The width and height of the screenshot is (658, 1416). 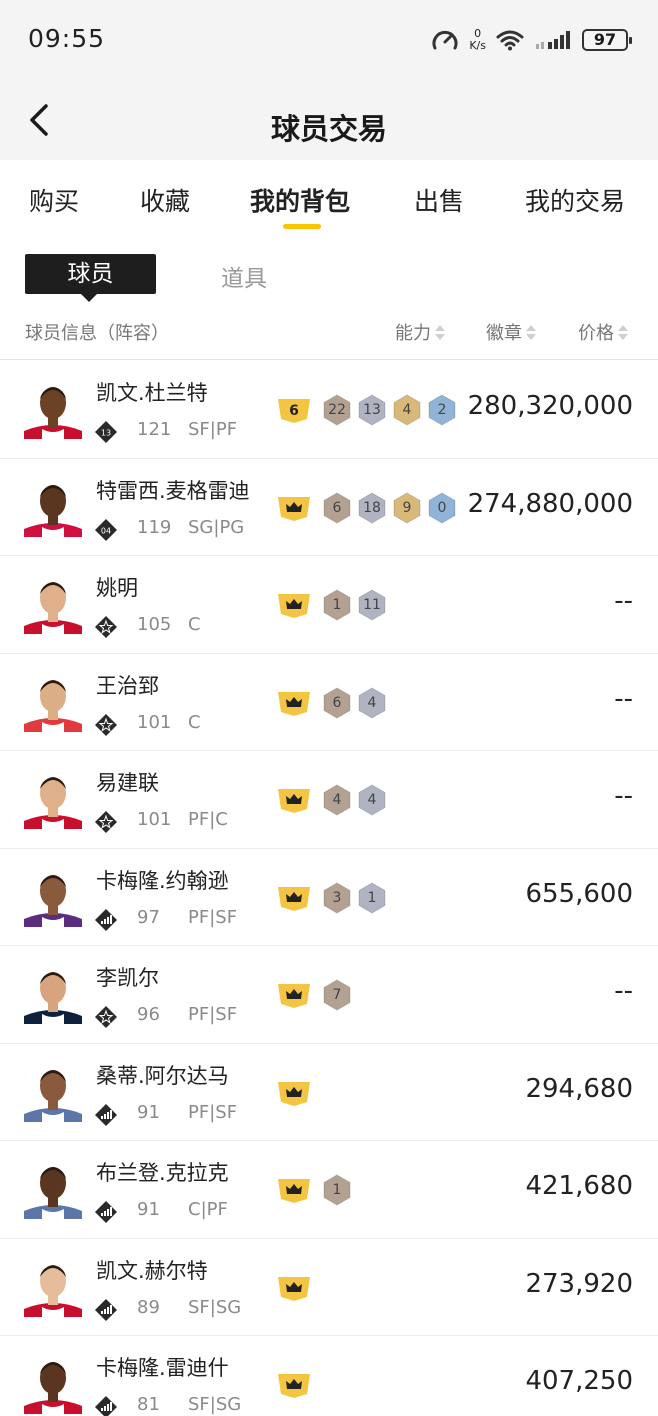 What do you see at coordinates (162, 1173) in the screenshot?
I see `player-name: 布兰登.克拉克` at bounding box center [162, 1173].